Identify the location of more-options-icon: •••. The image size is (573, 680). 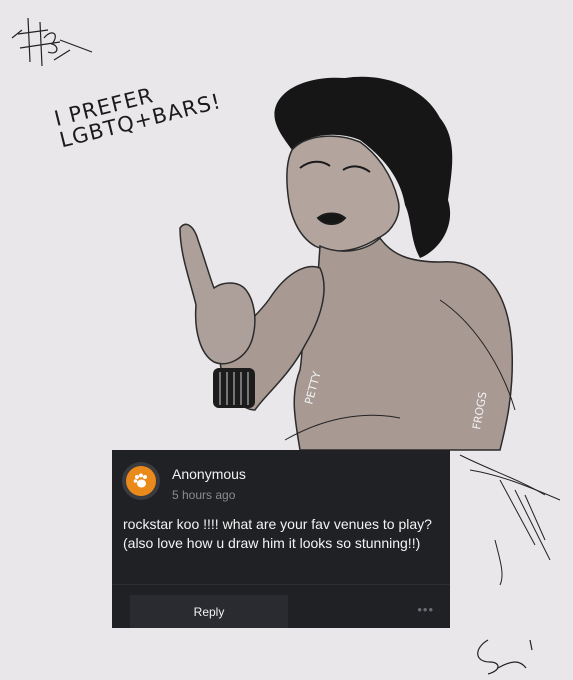
(425, 609).